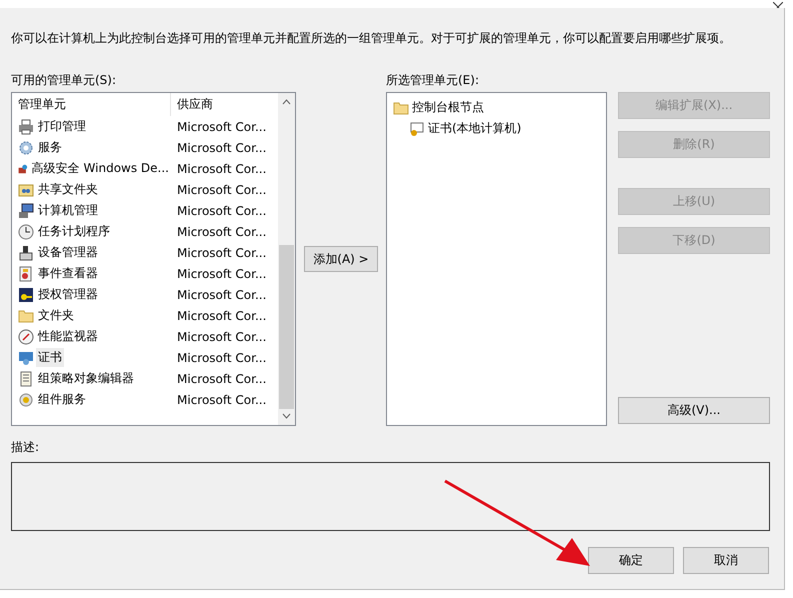  Describe the element at coordinates (475, 128) in the screenshot. I see `tree-item: 证书(本地计算机)` at that location.